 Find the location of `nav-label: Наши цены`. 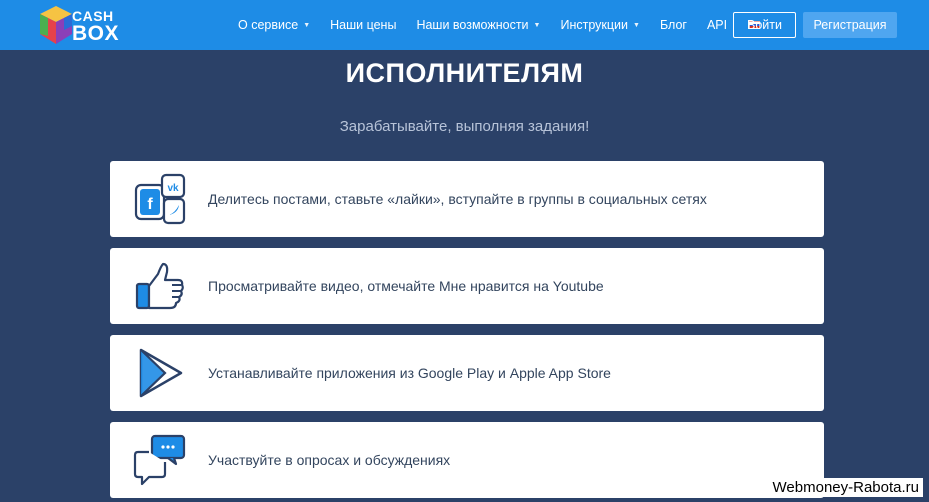

nav-label: Наши цены is located at coordinates (363, 25).